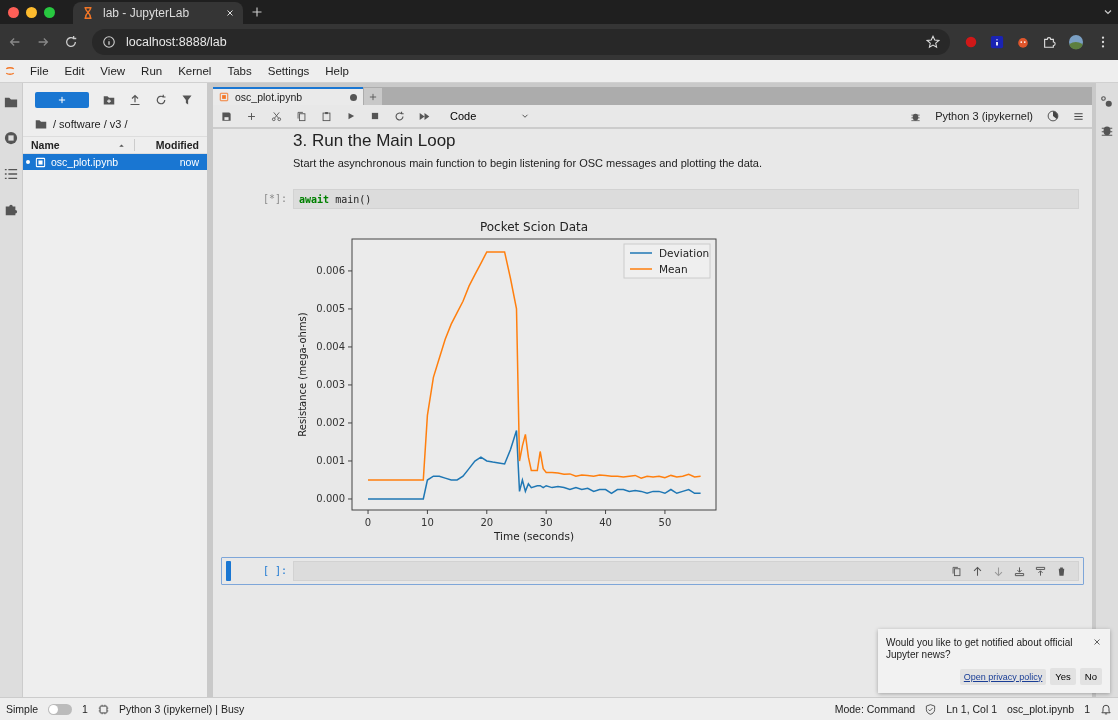  Describe the element at coordinates (330, 385) in the screenshot. I see `tick-label: 0.003` at that location.